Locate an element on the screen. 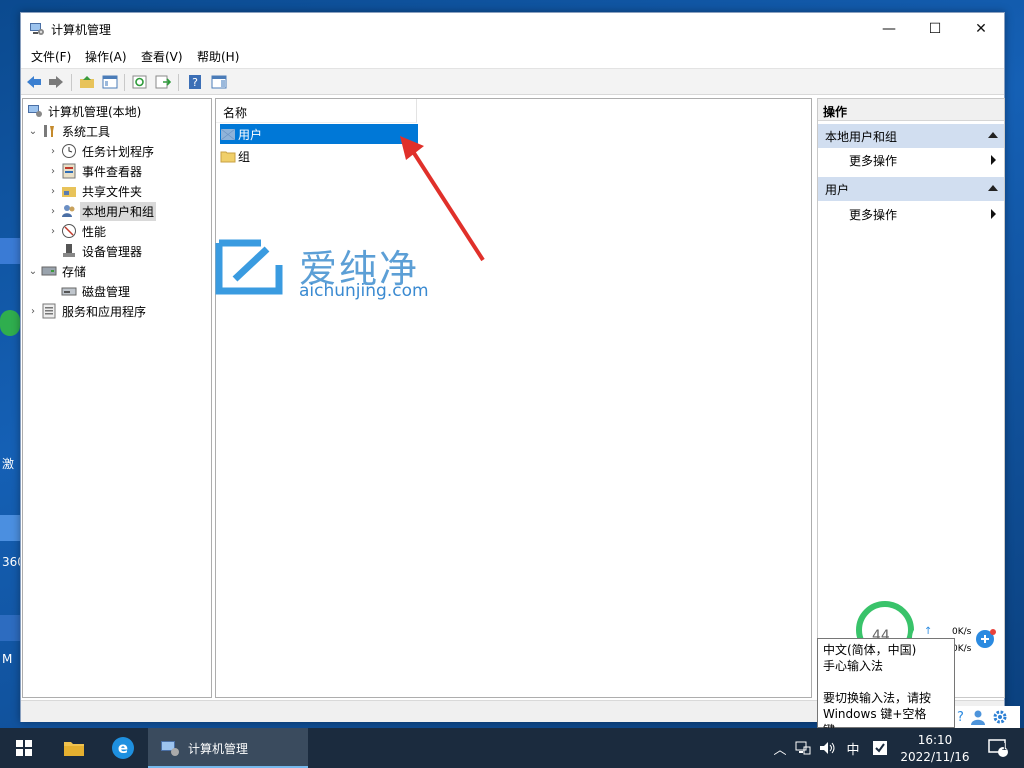  tree-item-disk-management: 磁盘管理 is located at coordinates (95, 291).